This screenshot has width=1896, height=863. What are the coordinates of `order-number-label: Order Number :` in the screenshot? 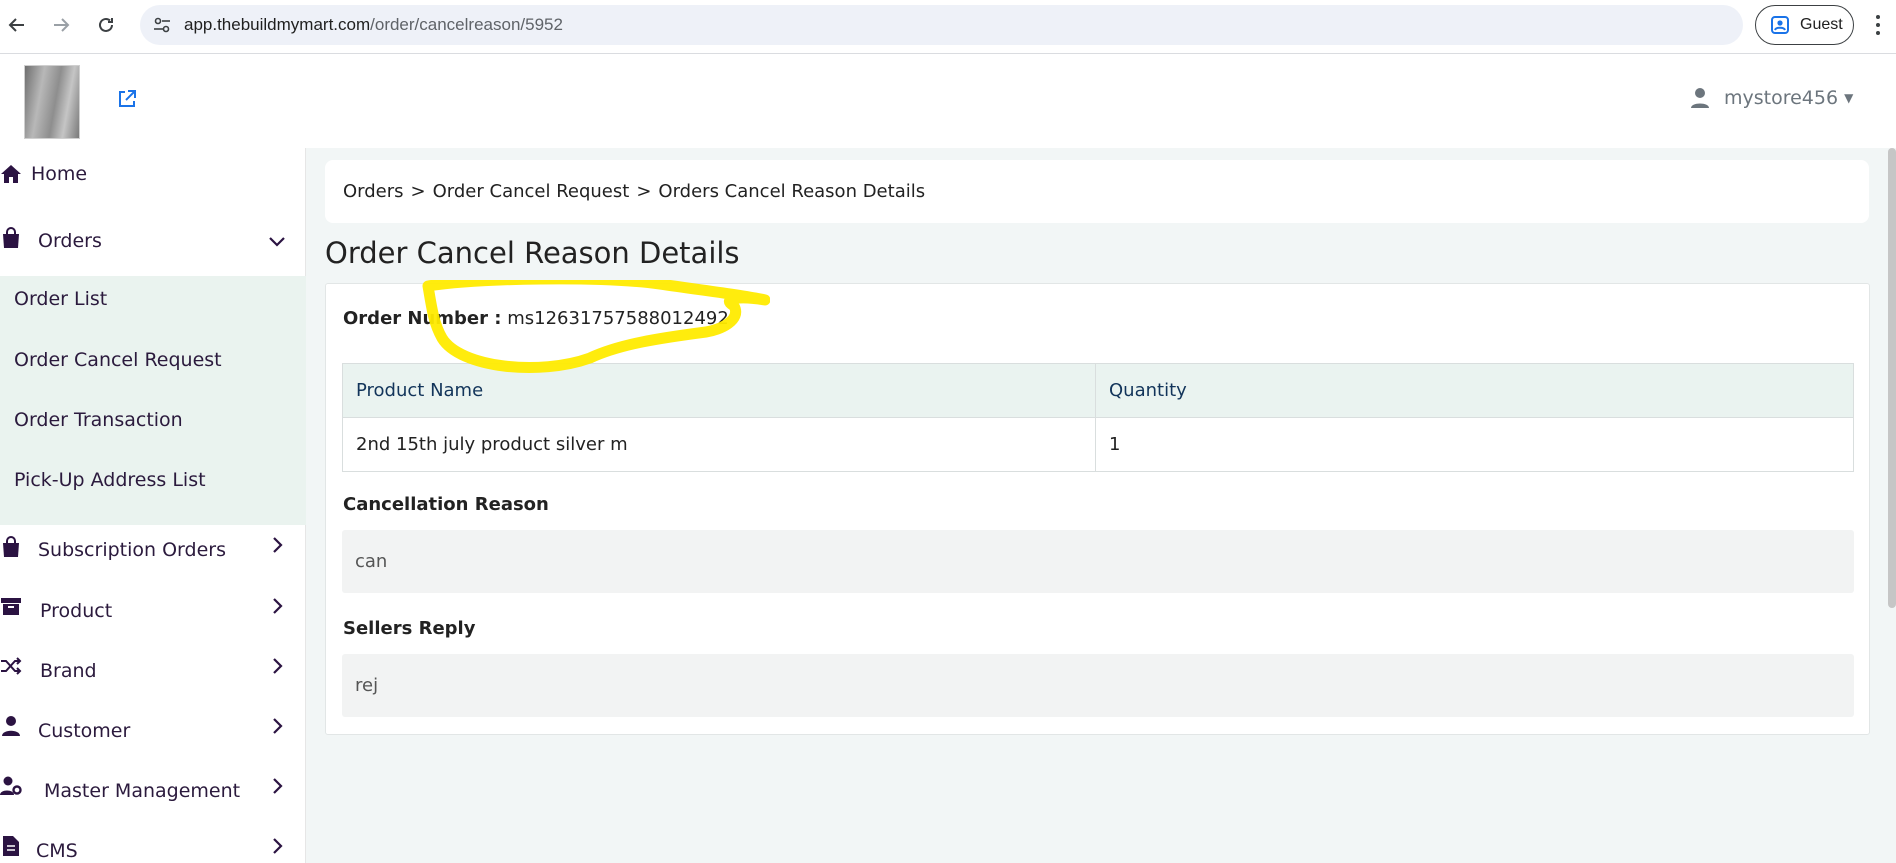 It's located at (422, 318).